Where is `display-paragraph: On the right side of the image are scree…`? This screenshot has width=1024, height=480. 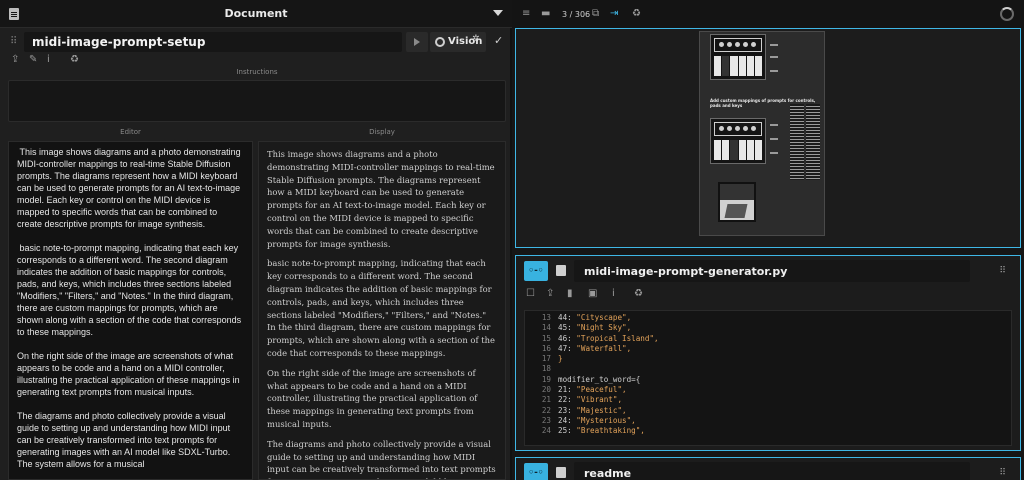
display-paragraph: On the right side of the image are scree… is located at coordinates (372, 398).